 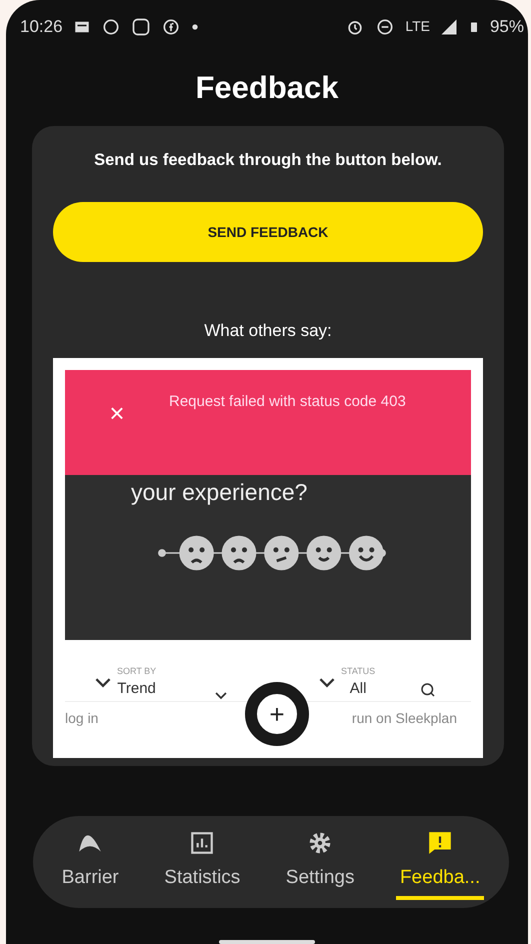 I want to click on nav-tab: Settings, so click(x=320, y=862).